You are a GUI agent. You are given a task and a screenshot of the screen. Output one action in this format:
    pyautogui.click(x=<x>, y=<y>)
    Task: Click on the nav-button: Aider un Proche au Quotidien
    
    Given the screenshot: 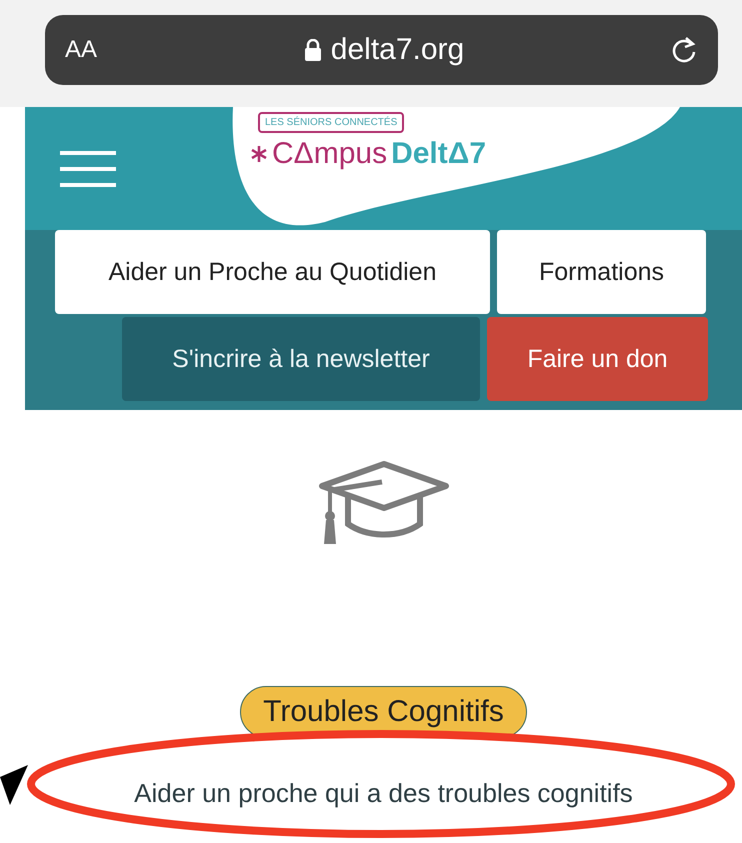 What is the action you would take?
    pyautogui.click(x=272, y=272)
    